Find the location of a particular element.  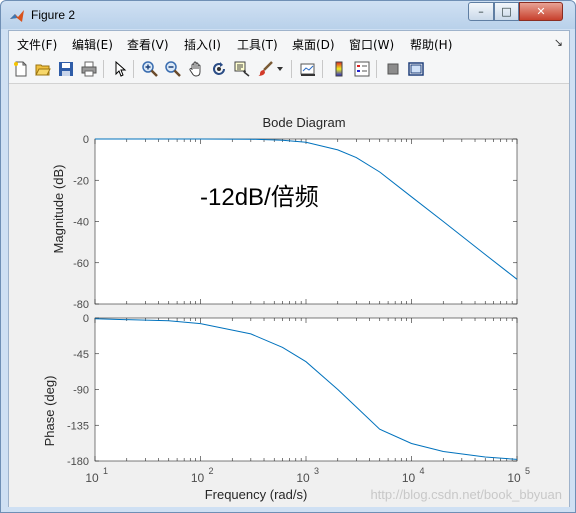

magnitude-ytick-label: 0 is located at coordinates (86, 140).